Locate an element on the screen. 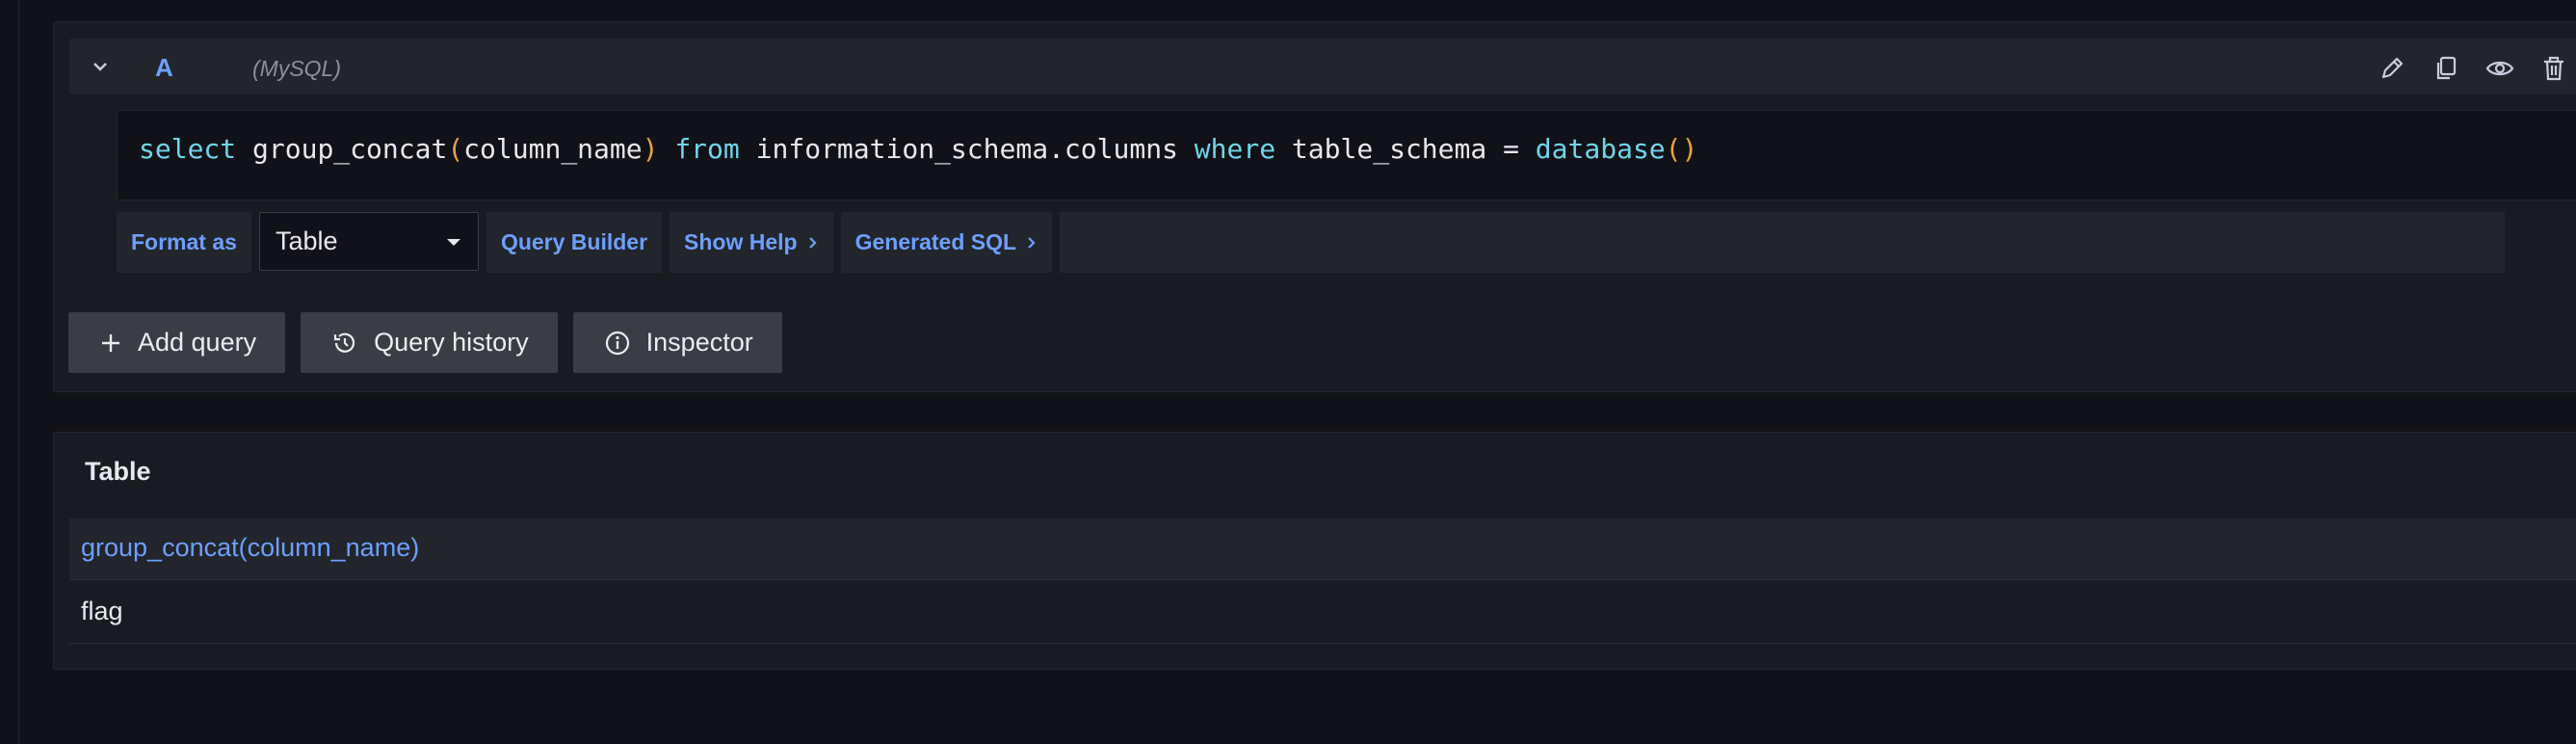 The width and height of the screenshot is (2576, 744). inspector-label: Inspector is located at coordinates (699, 342).